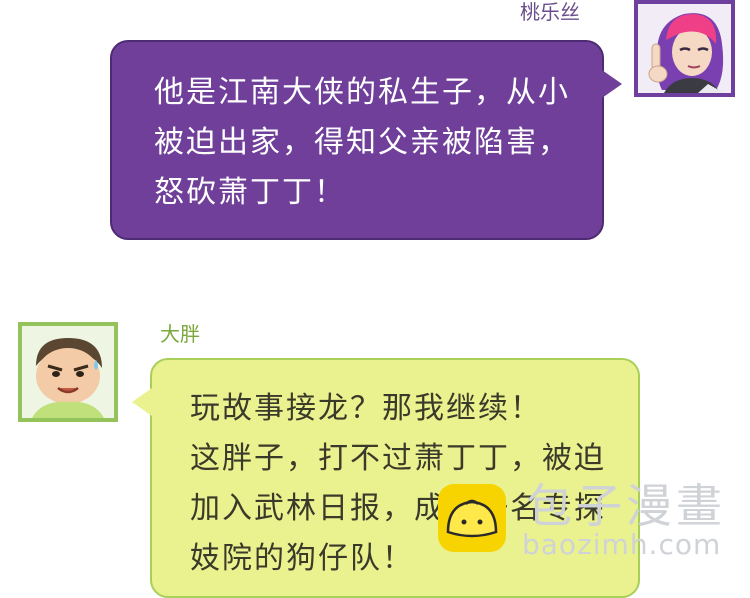 The width and height of the screenshot is (750, 598). What do you see at coordinates (626, 506) in the screenshot?
I see `watermark-text: 包子漫畫` at bounding box center [626, 506].